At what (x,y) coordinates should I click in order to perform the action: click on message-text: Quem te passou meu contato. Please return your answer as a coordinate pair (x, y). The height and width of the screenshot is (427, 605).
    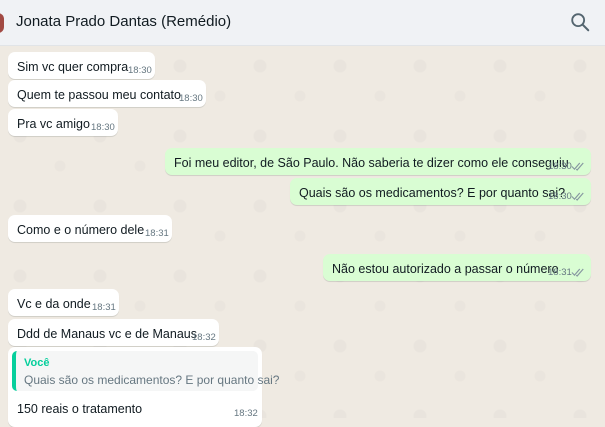
    Looking at the image, I should click on (99, 95).